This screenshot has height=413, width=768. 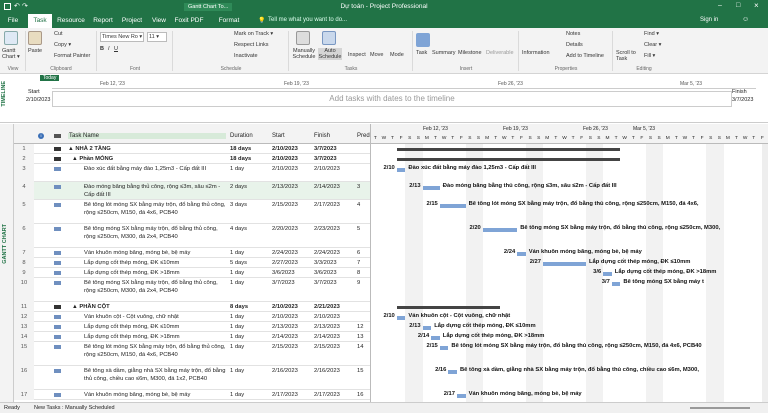 What do you see at coordinates (765, 273) in the screenshot?
I see `vertical-scrollbar` at bounding box center [765, 273].